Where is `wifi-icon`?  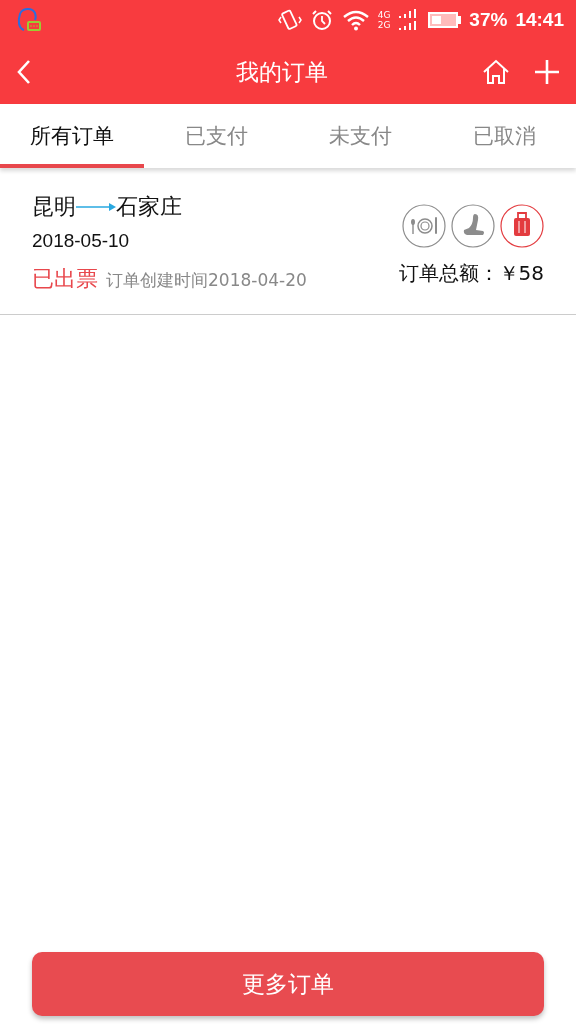 wifi-icon is located at coordinates (355, 20).